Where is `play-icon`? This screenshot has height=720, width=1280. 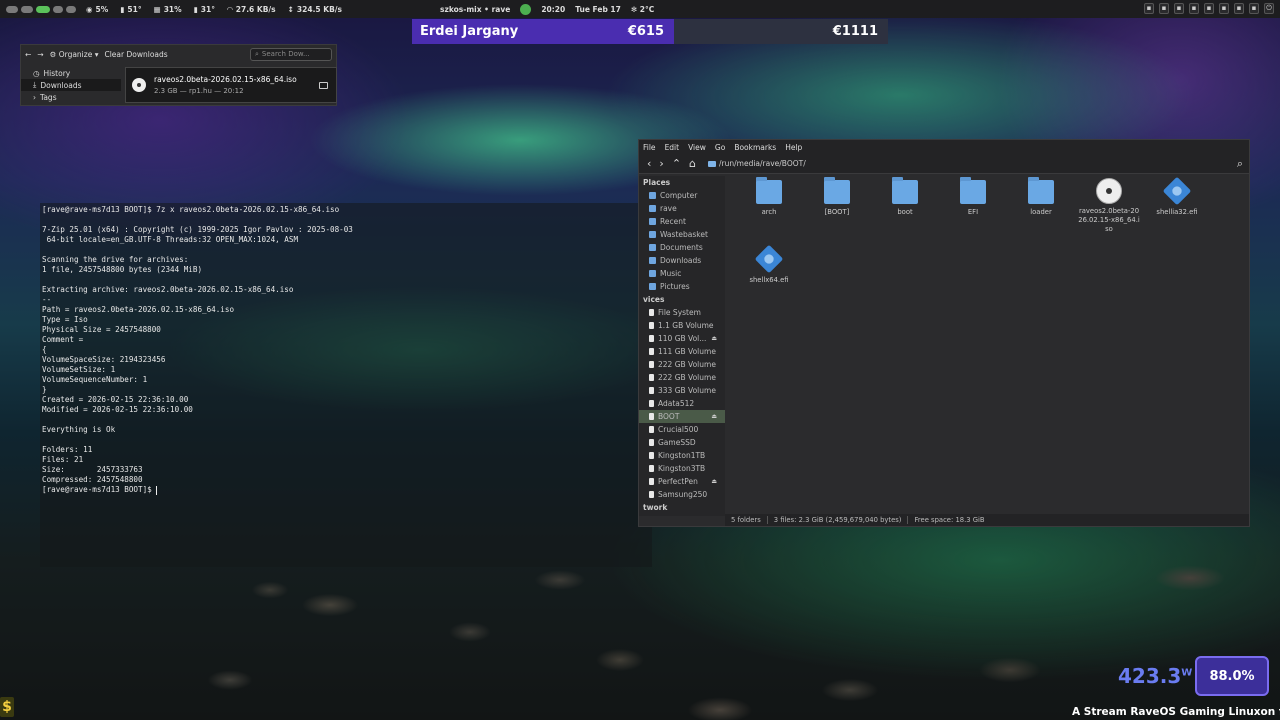
play-icon is located at coordinates (526, 9).